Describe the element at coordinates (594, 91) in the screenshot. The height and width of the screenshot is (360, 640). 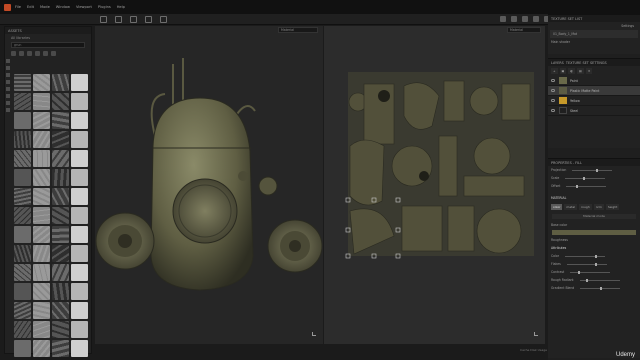
I see `layer-item-selected: Plastic Matte Paint` at that location.